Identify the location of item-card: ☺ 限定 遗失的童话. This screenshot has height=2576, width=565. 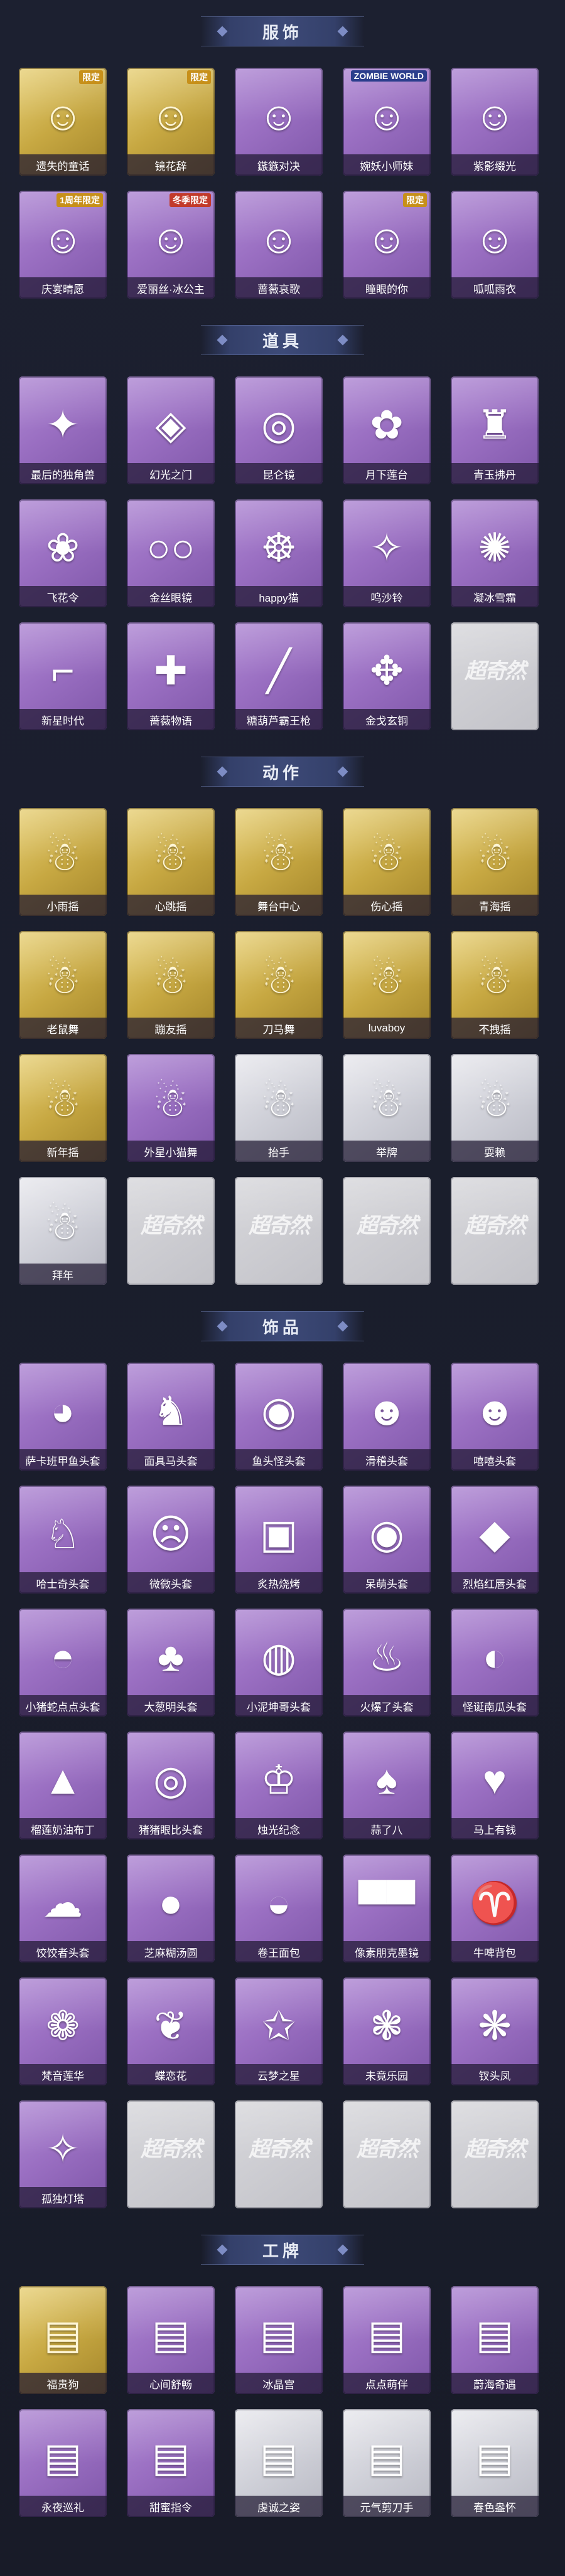
(63, 122).